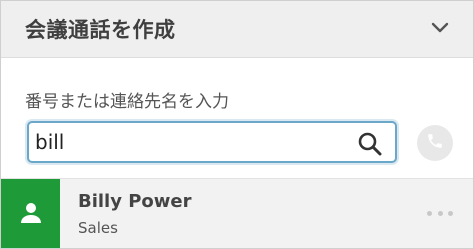  I want to click on person-icon, so click(31, 215).